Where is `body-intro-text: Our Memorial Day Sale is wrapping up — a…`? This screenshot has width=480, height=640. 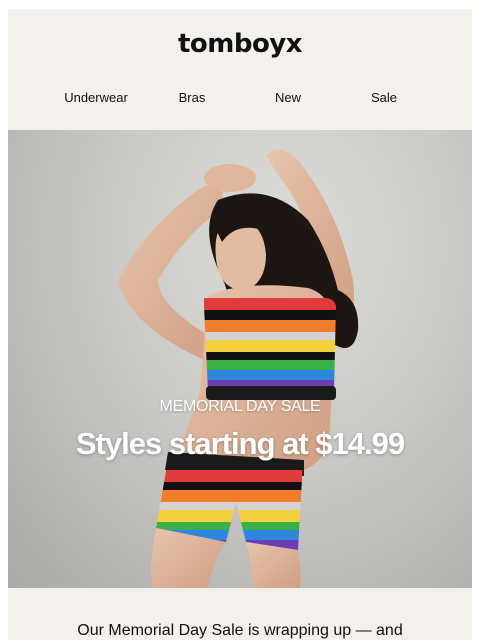 body-intro-text: Our Memorial Day Sale is wrapping up — a… is located at coordinates (240, 630).